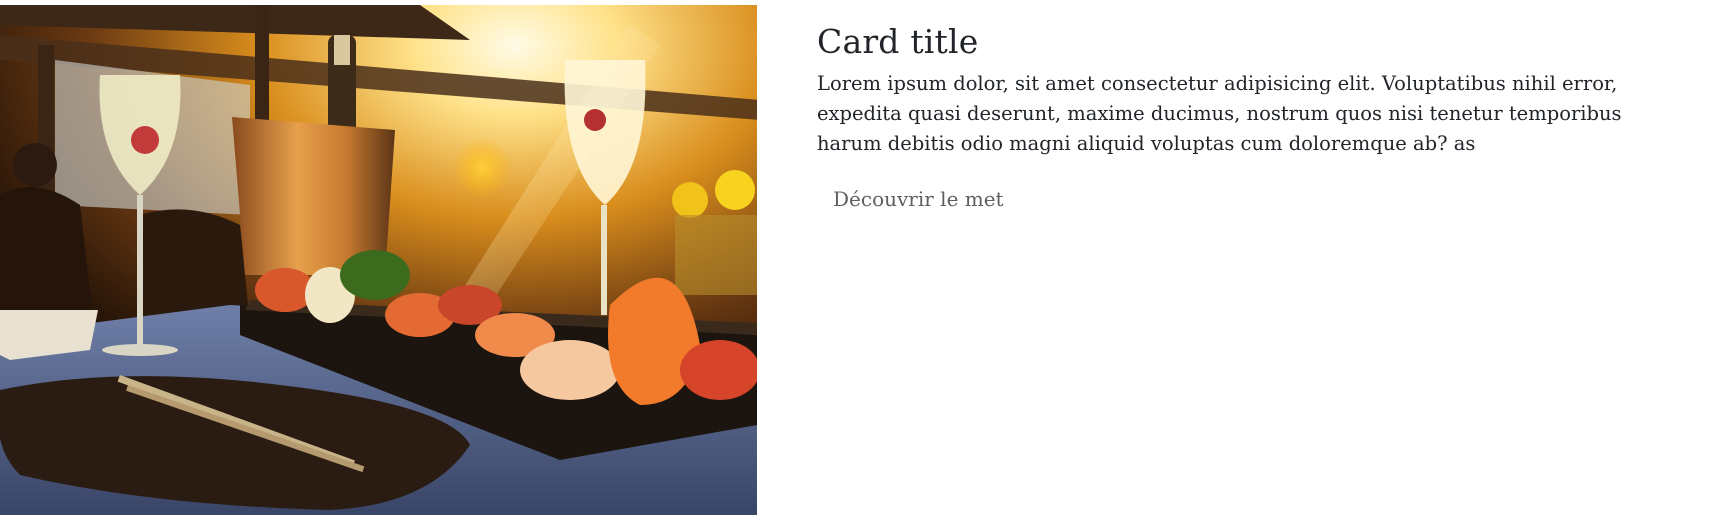 This screenshot has height=515, width=1716. I want to click on card-title: Card title, so click(898, 41).